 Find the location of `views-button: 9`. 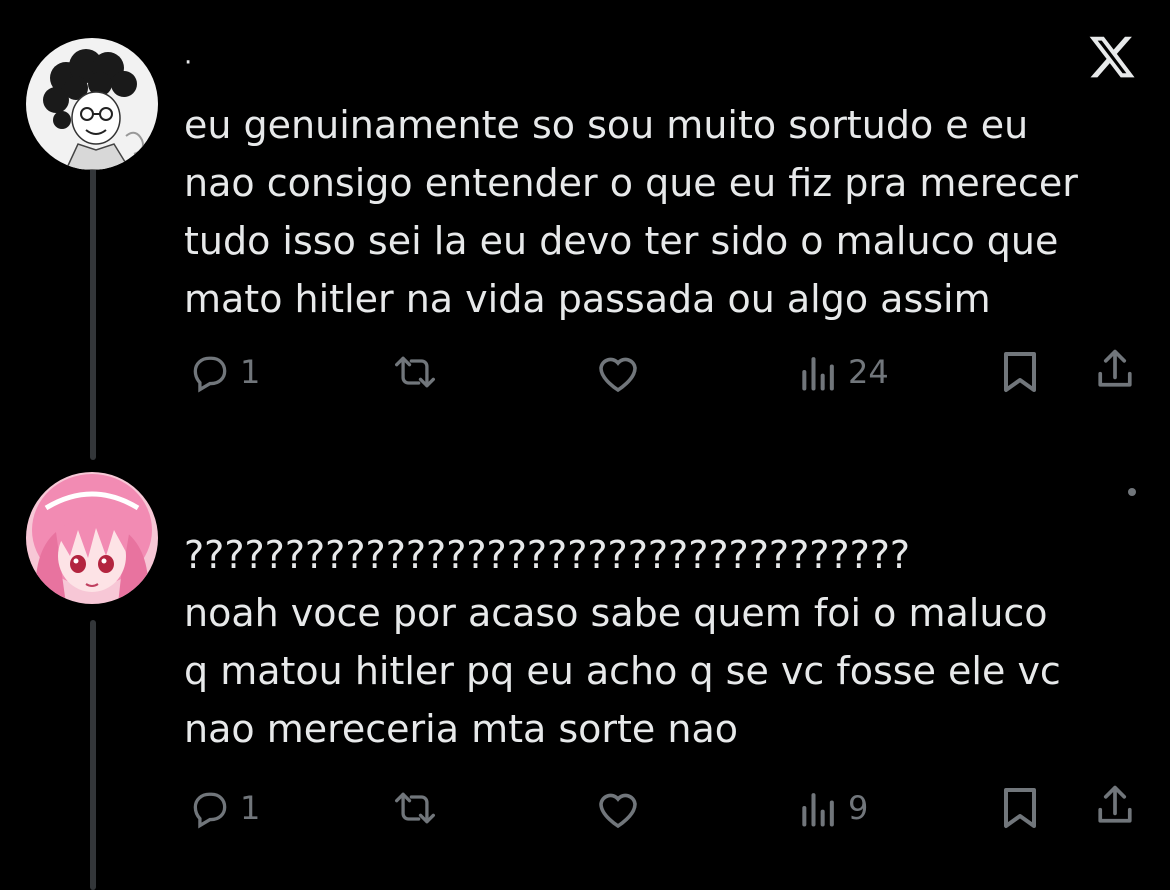

views-button: 9 is located at coordinates (833, 808).